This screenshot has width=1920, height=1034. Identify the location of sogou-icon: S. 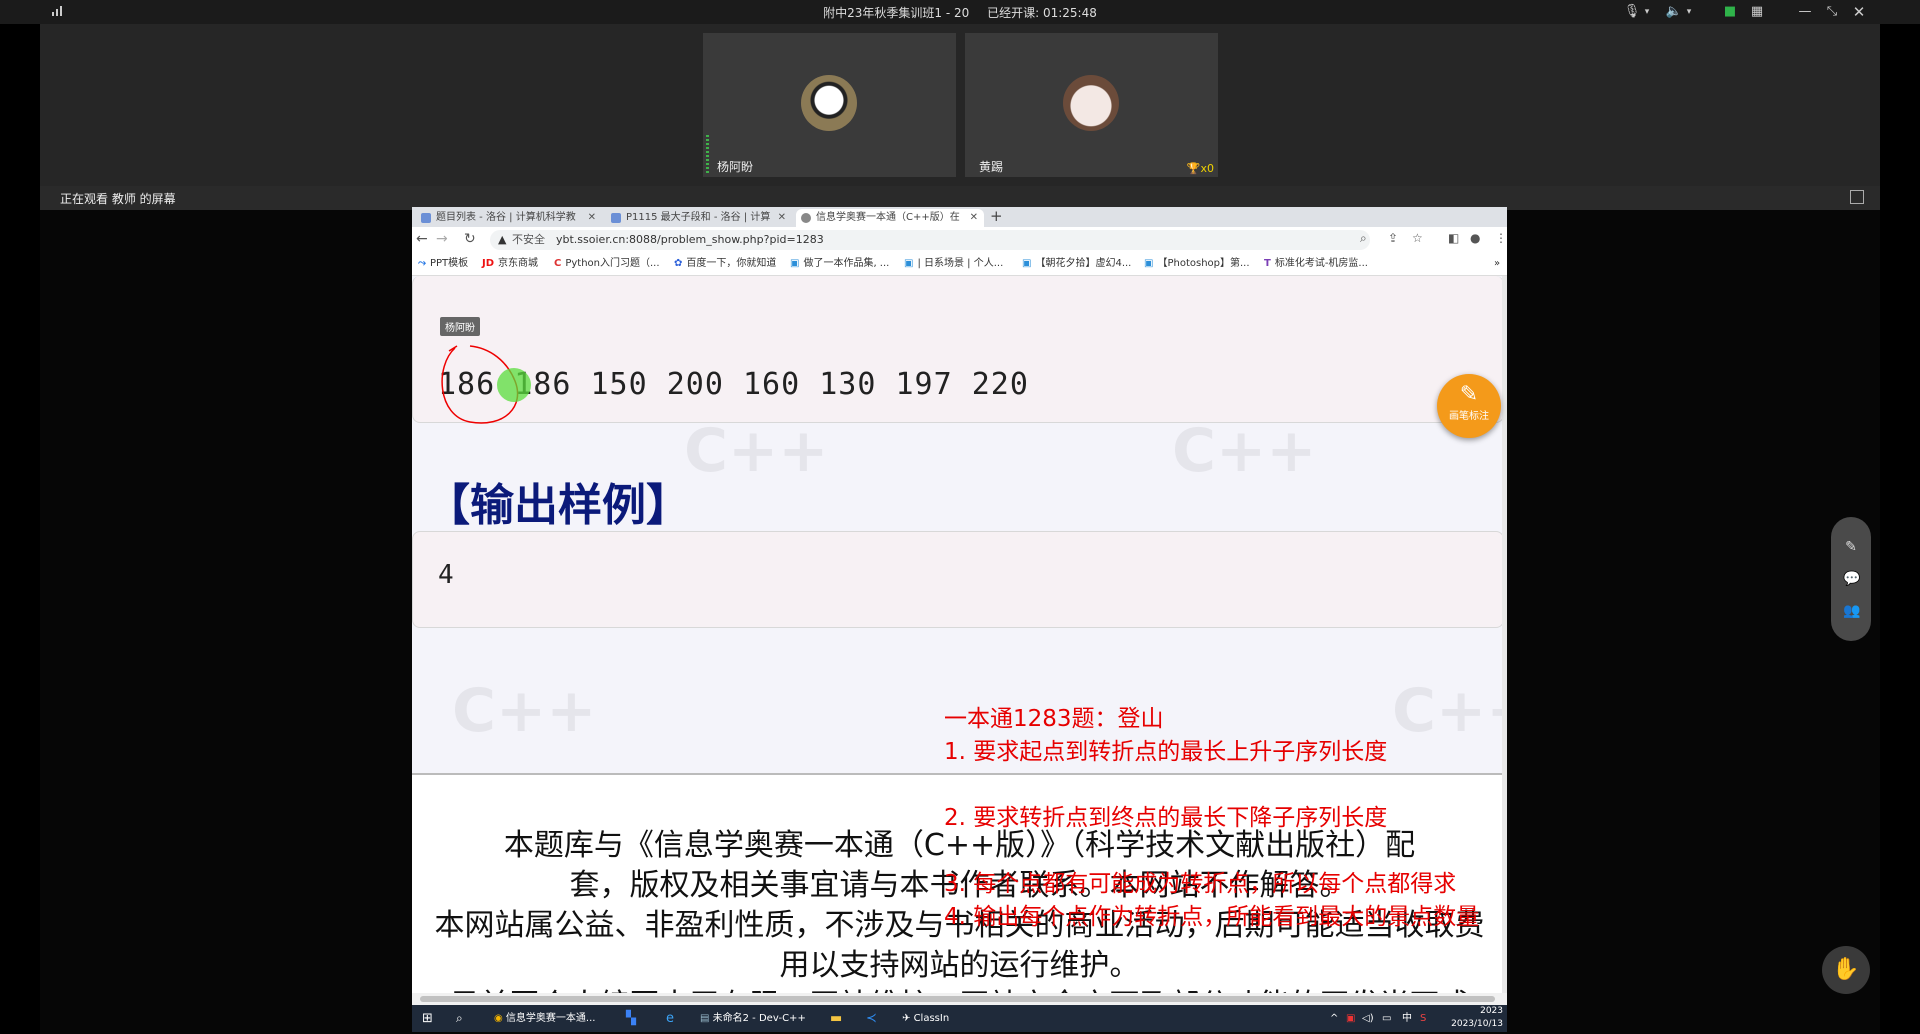
(1423, 1018).